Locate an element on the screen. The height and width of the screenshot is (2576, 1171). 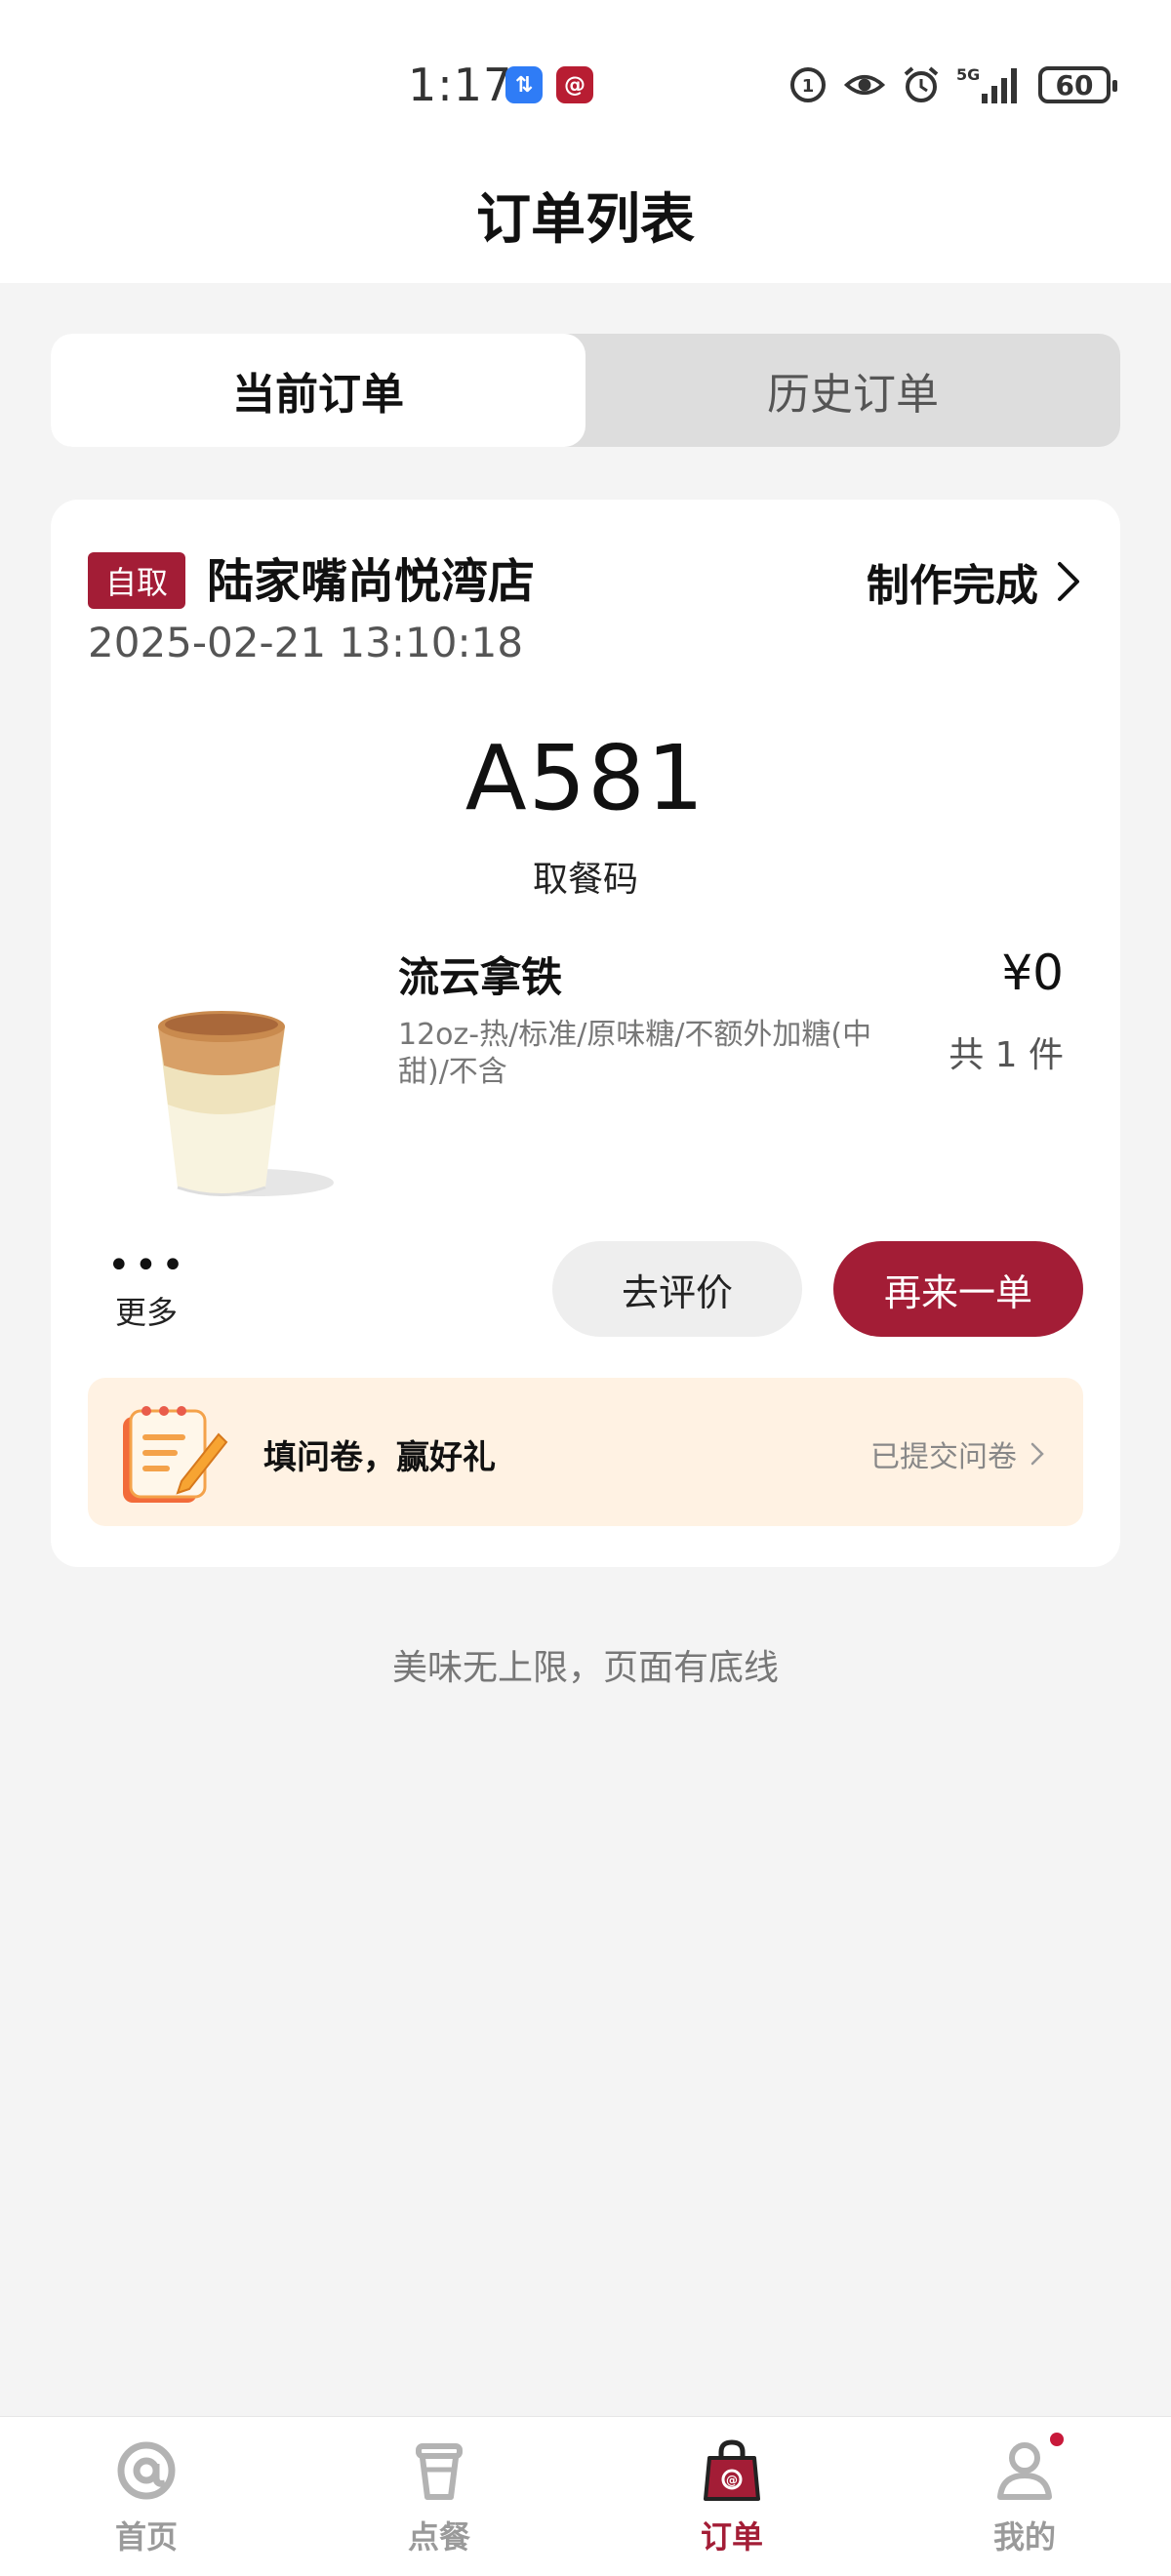
battery-icon: 60 is located at coordinates (1077, 84).